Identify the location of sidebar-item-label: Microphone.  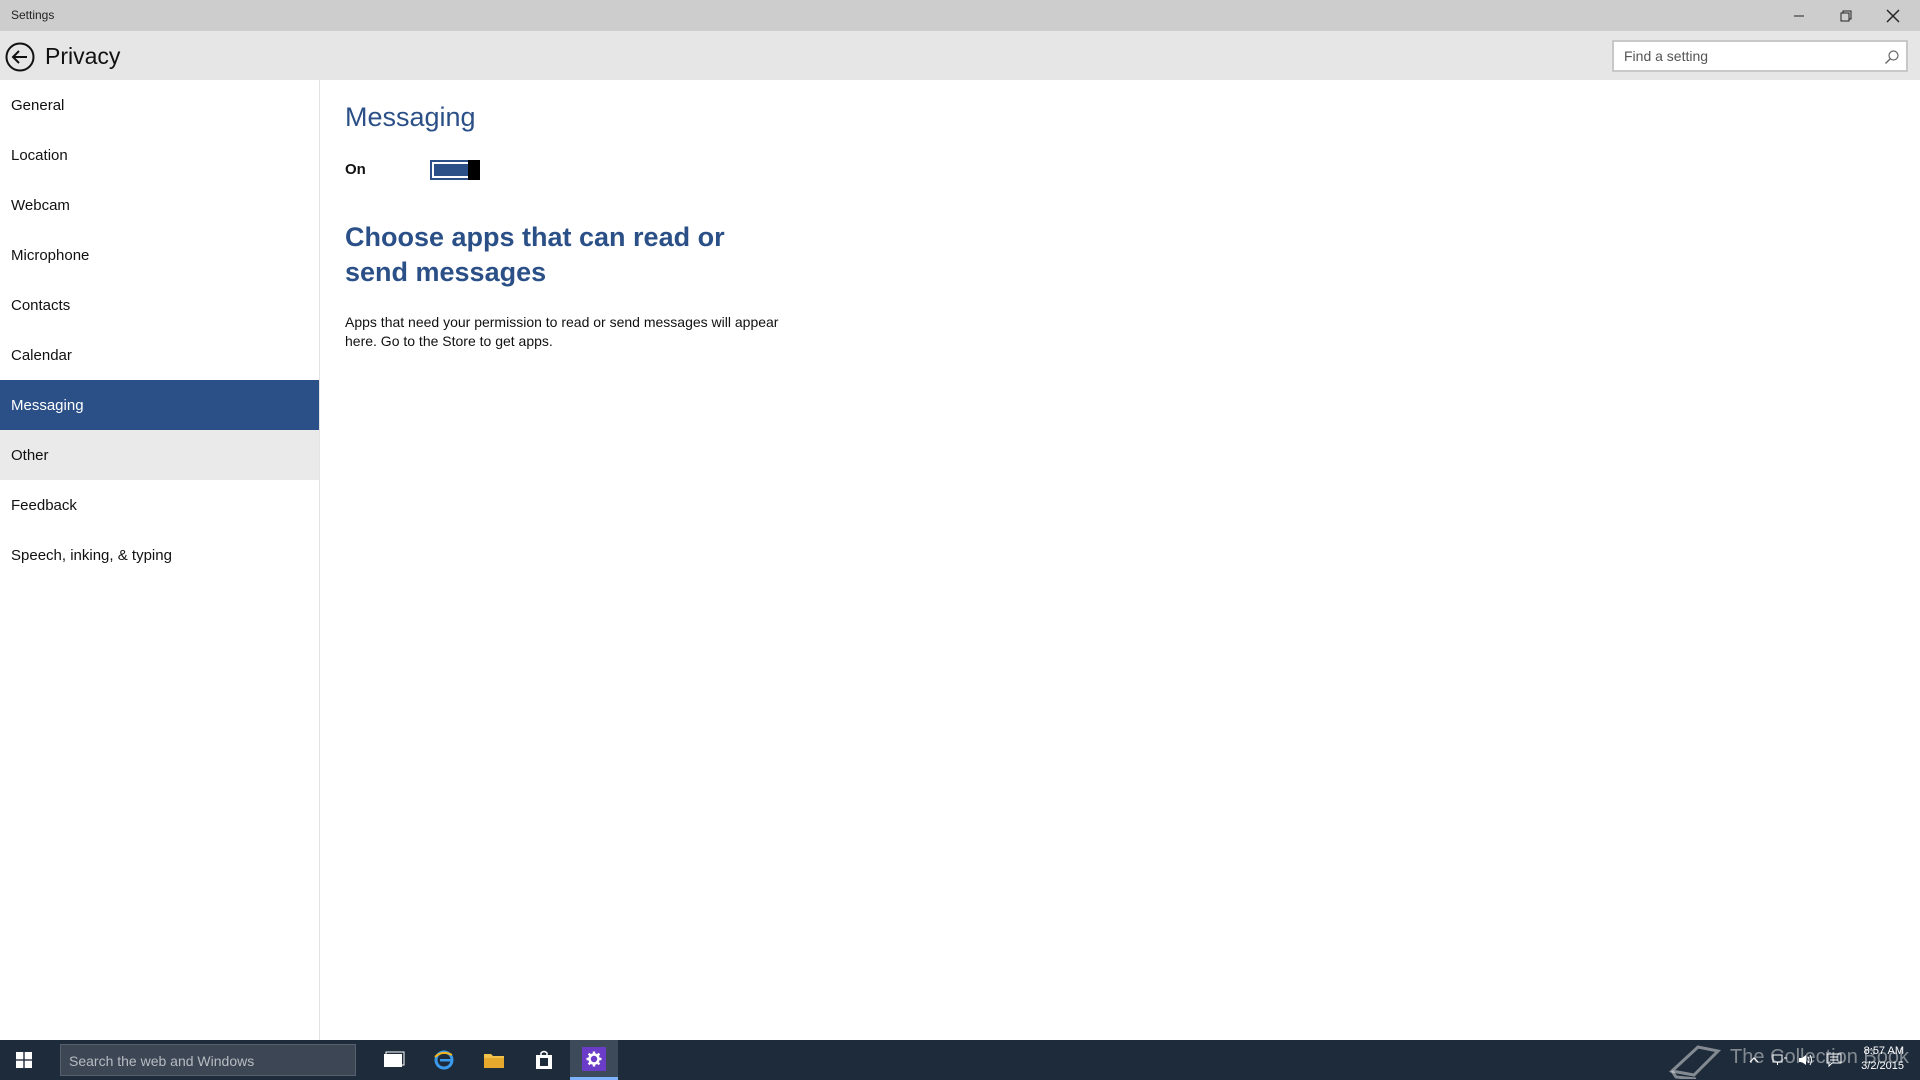
(50, 255).